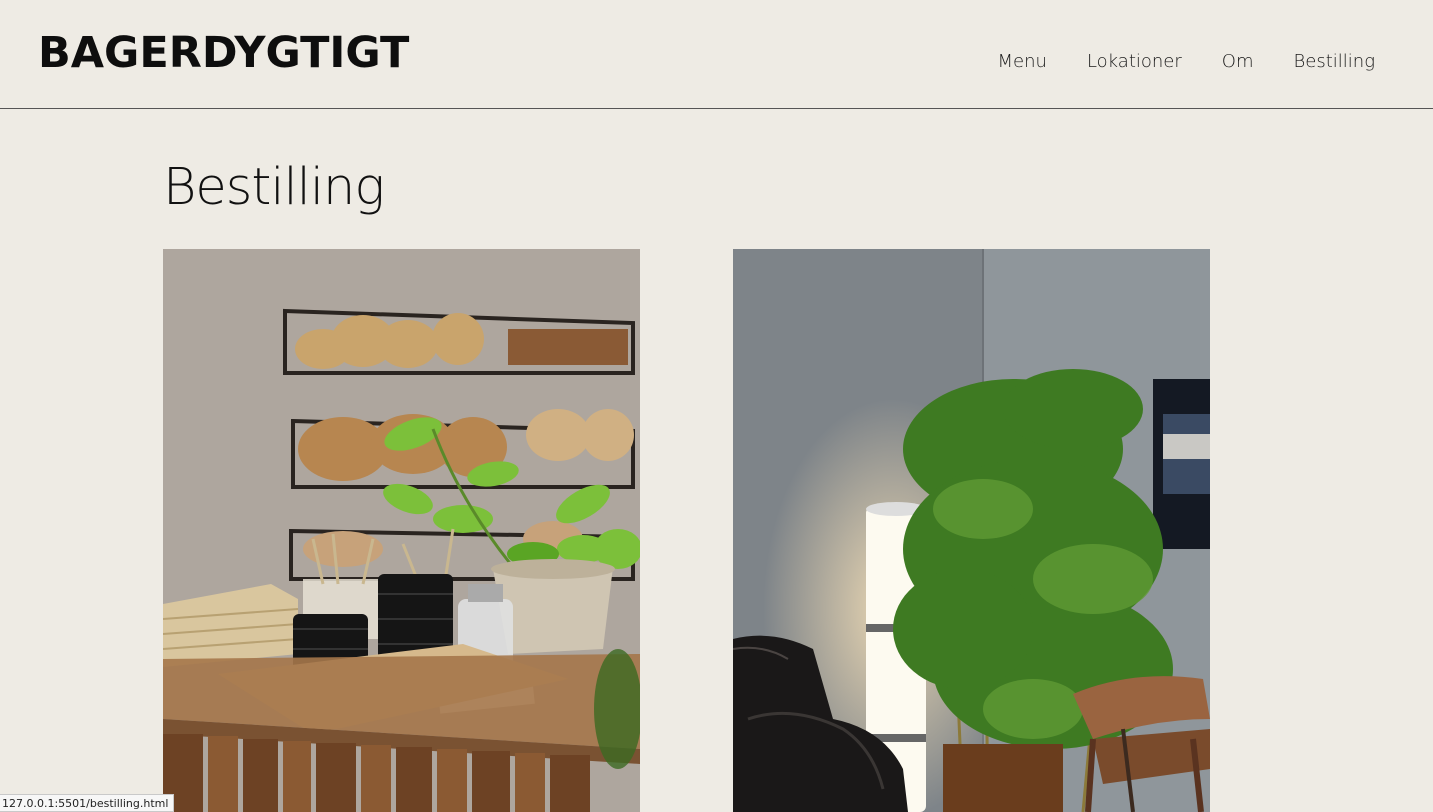  Describe the element at coordinates (87, 803) in the screenshot. I see `status-bar-url: 127.0.0.1:5501/bestilling.html` at that location.